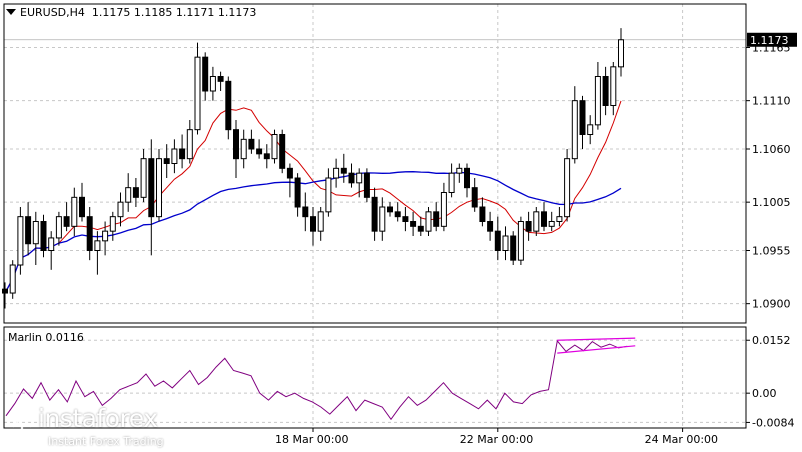 This screenshot has height=452, width=802. I want to click on price-tick-label: 1.1005, so click(771, 202).